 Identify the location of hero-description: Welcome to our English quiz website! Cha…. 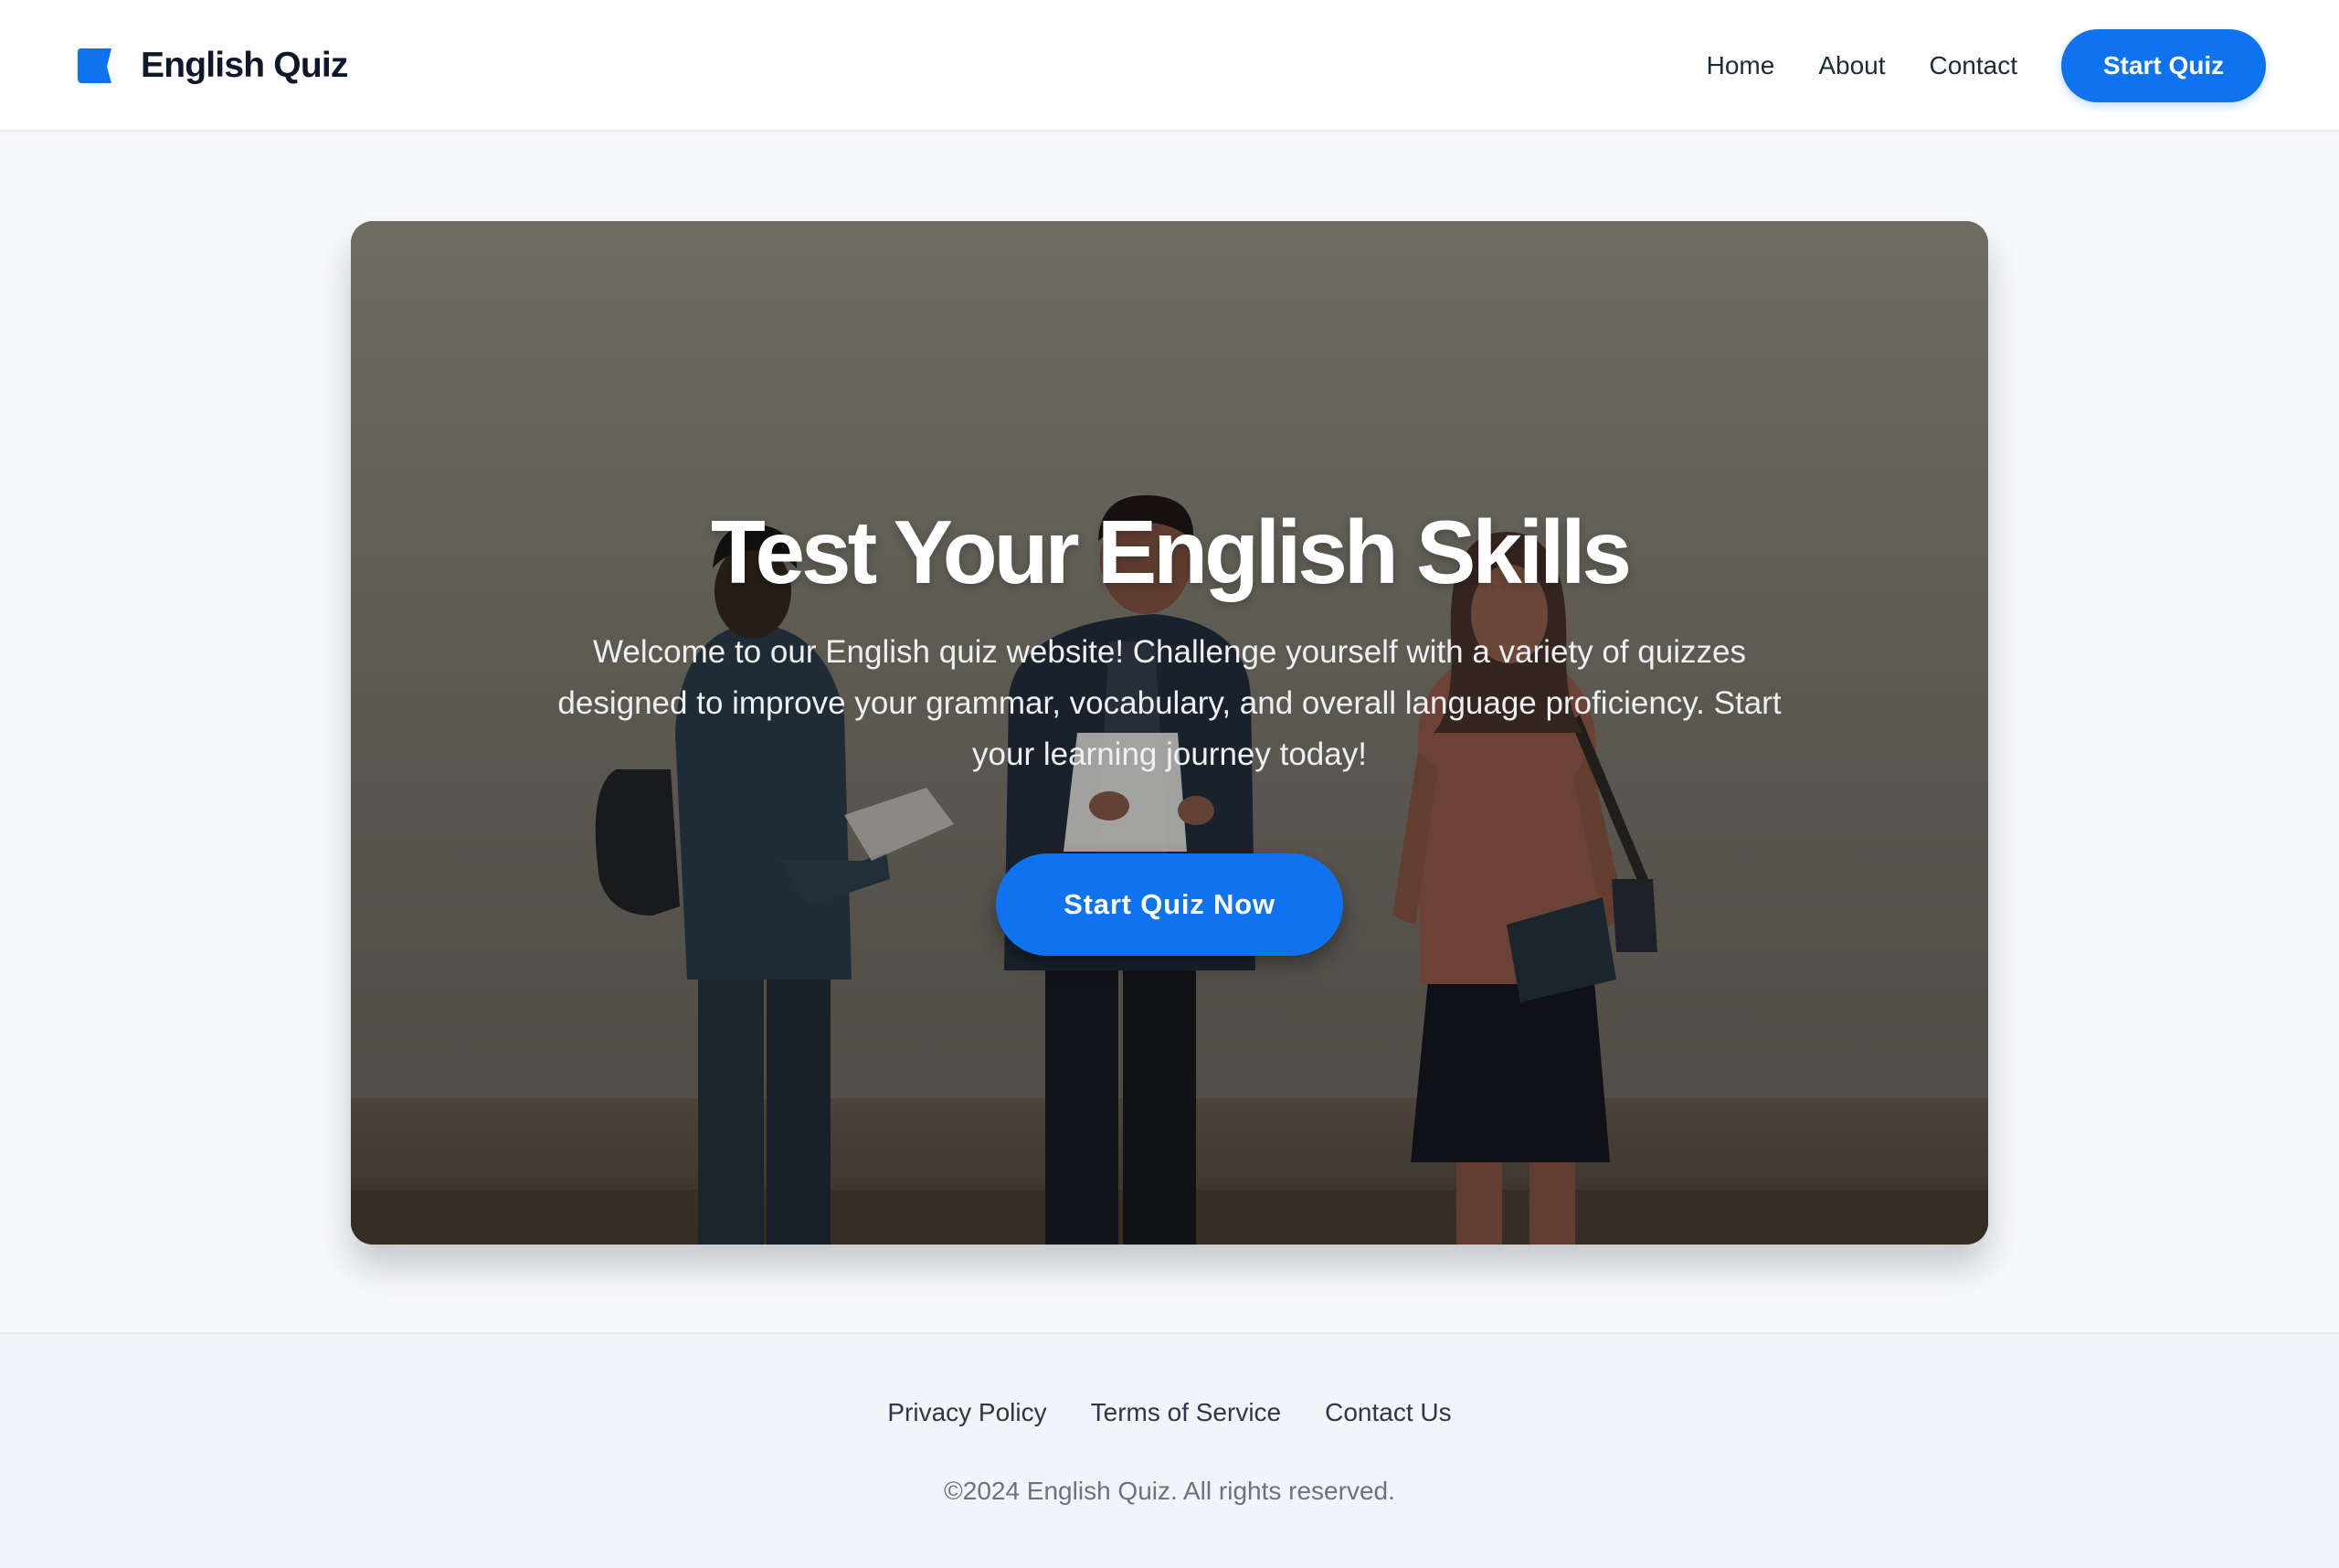
(1170, 703).